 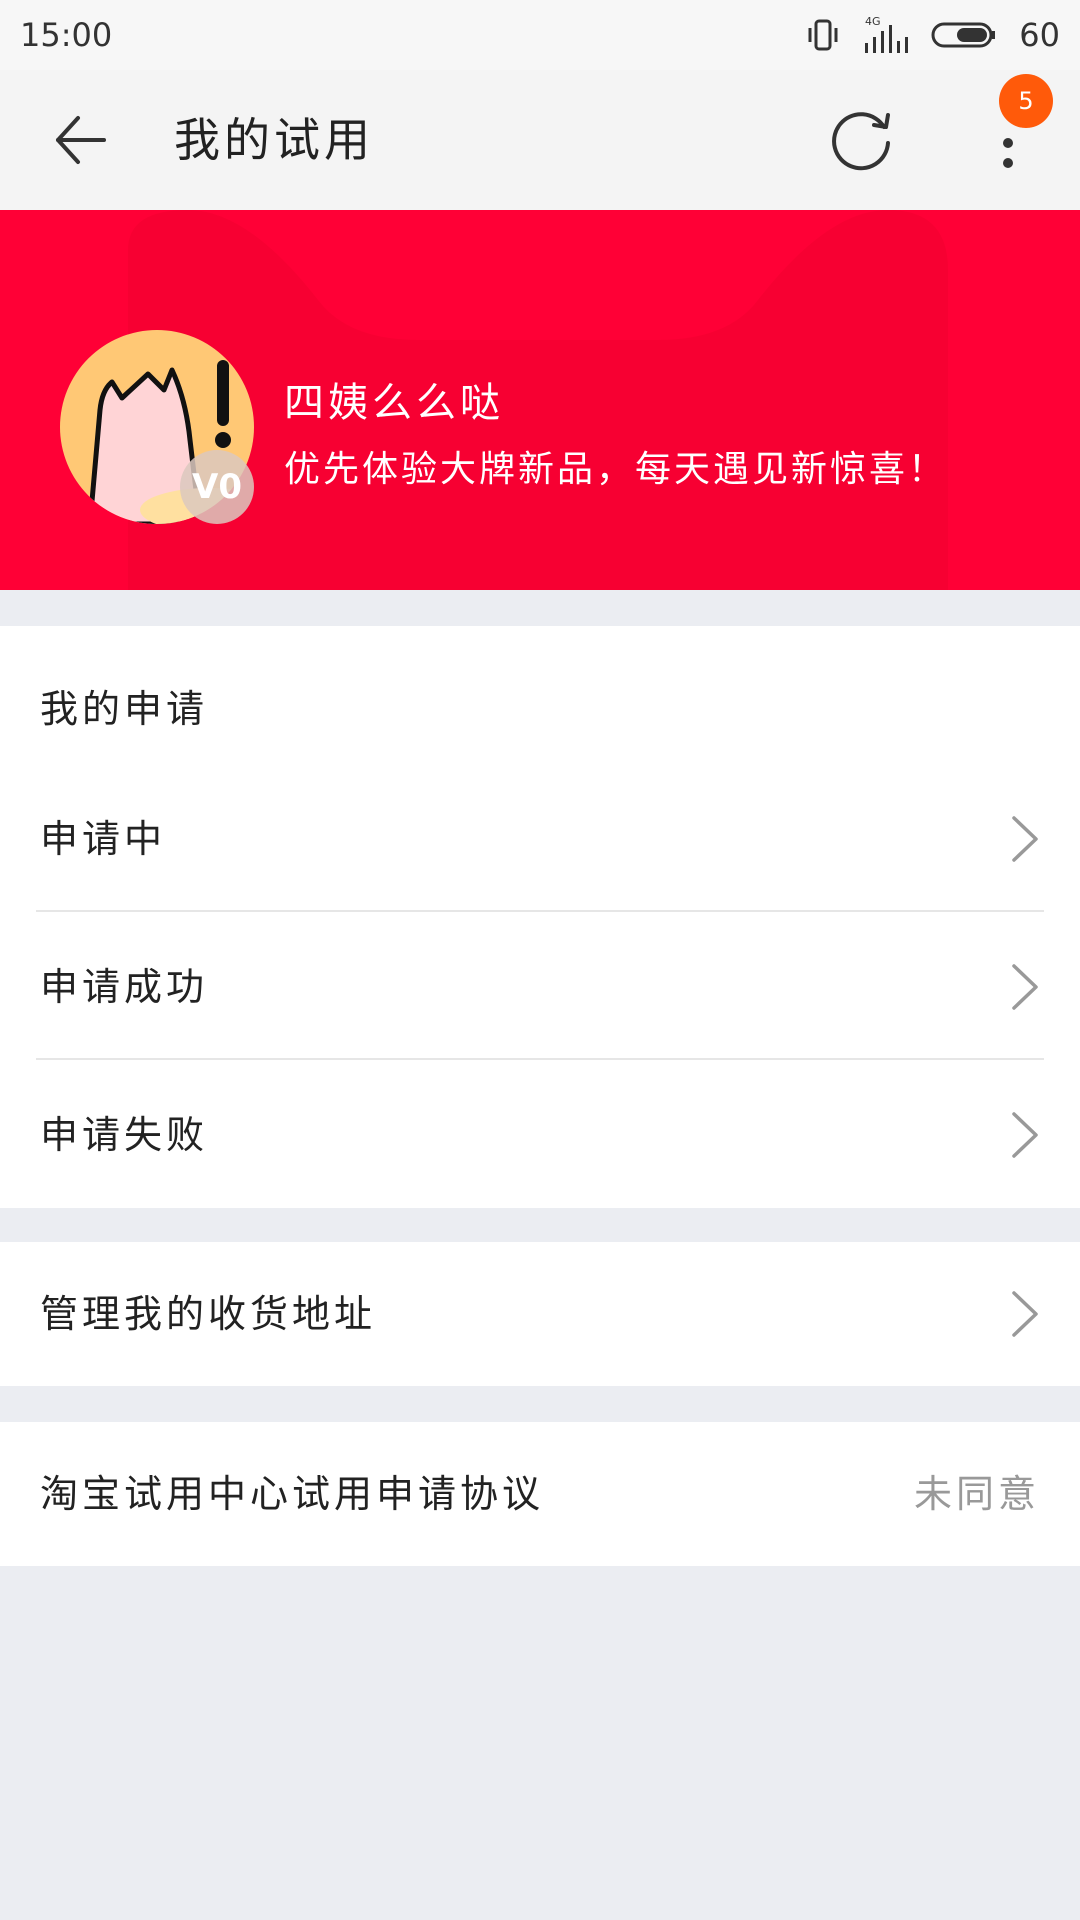 I want to click on back-button, so click(x=82, y=140).